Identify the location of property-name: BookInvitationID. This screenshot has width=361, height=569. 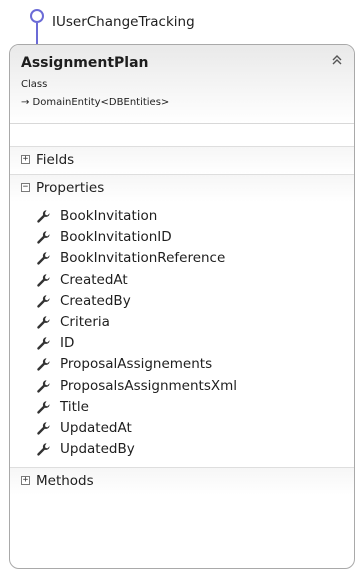
(116, 237).